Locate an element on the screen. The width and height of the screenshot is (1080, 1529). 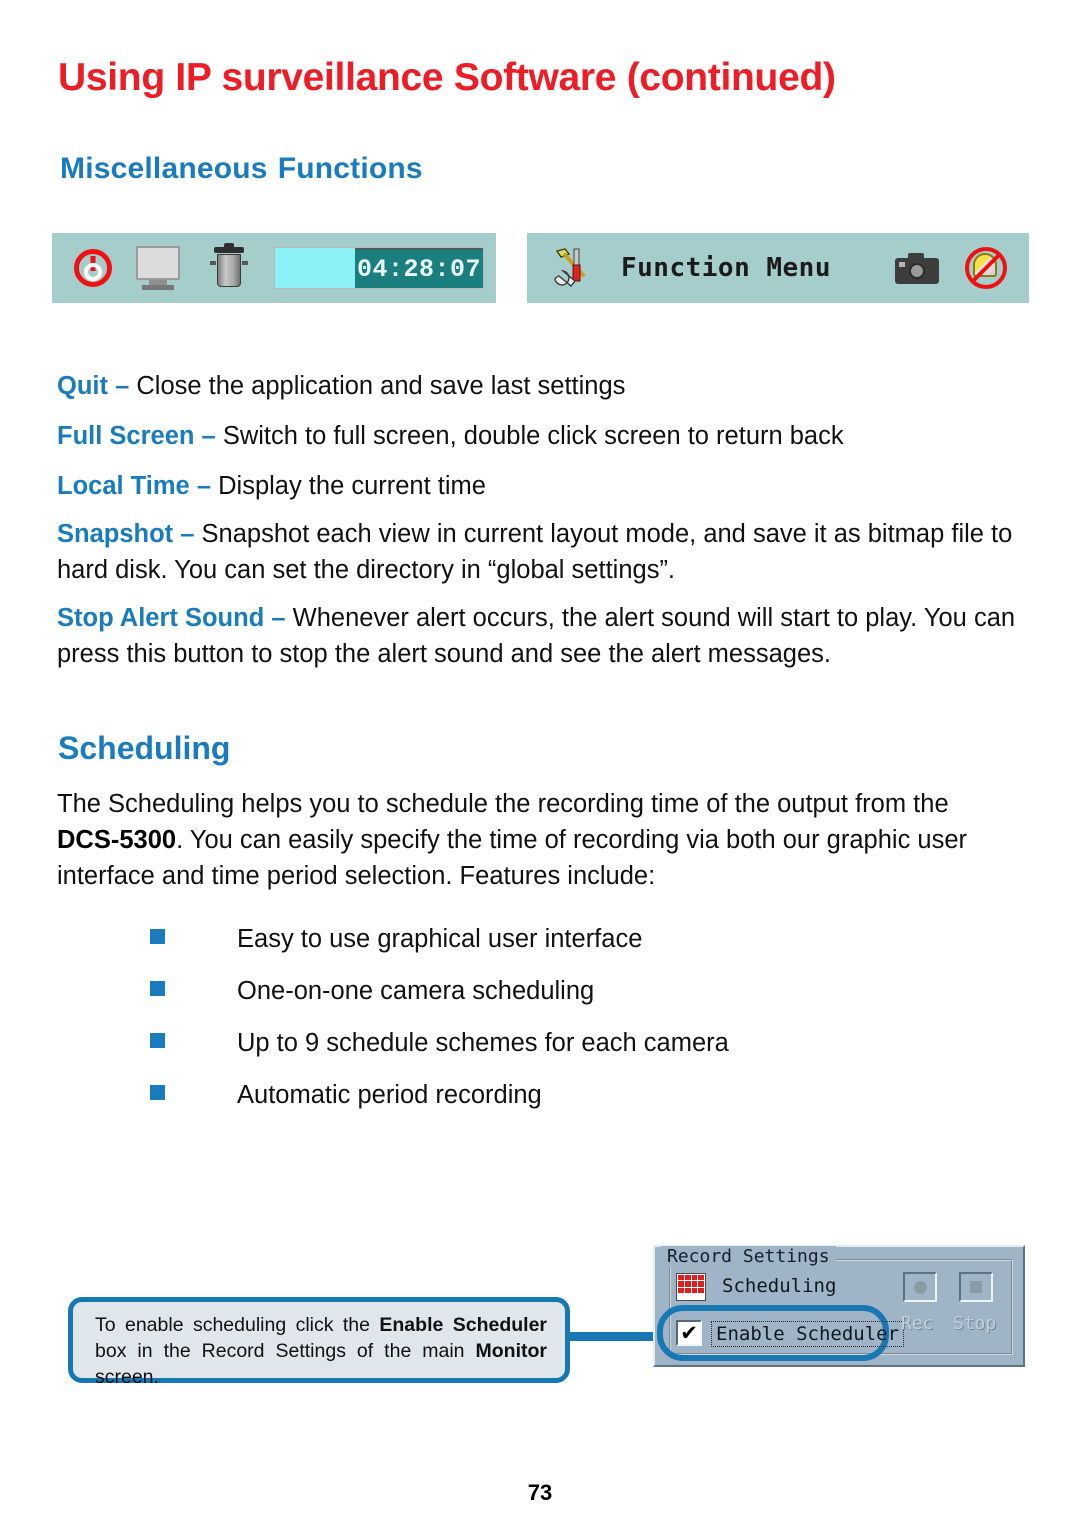
function-menu-label: Function Menu is located at coordinates (726, 268).